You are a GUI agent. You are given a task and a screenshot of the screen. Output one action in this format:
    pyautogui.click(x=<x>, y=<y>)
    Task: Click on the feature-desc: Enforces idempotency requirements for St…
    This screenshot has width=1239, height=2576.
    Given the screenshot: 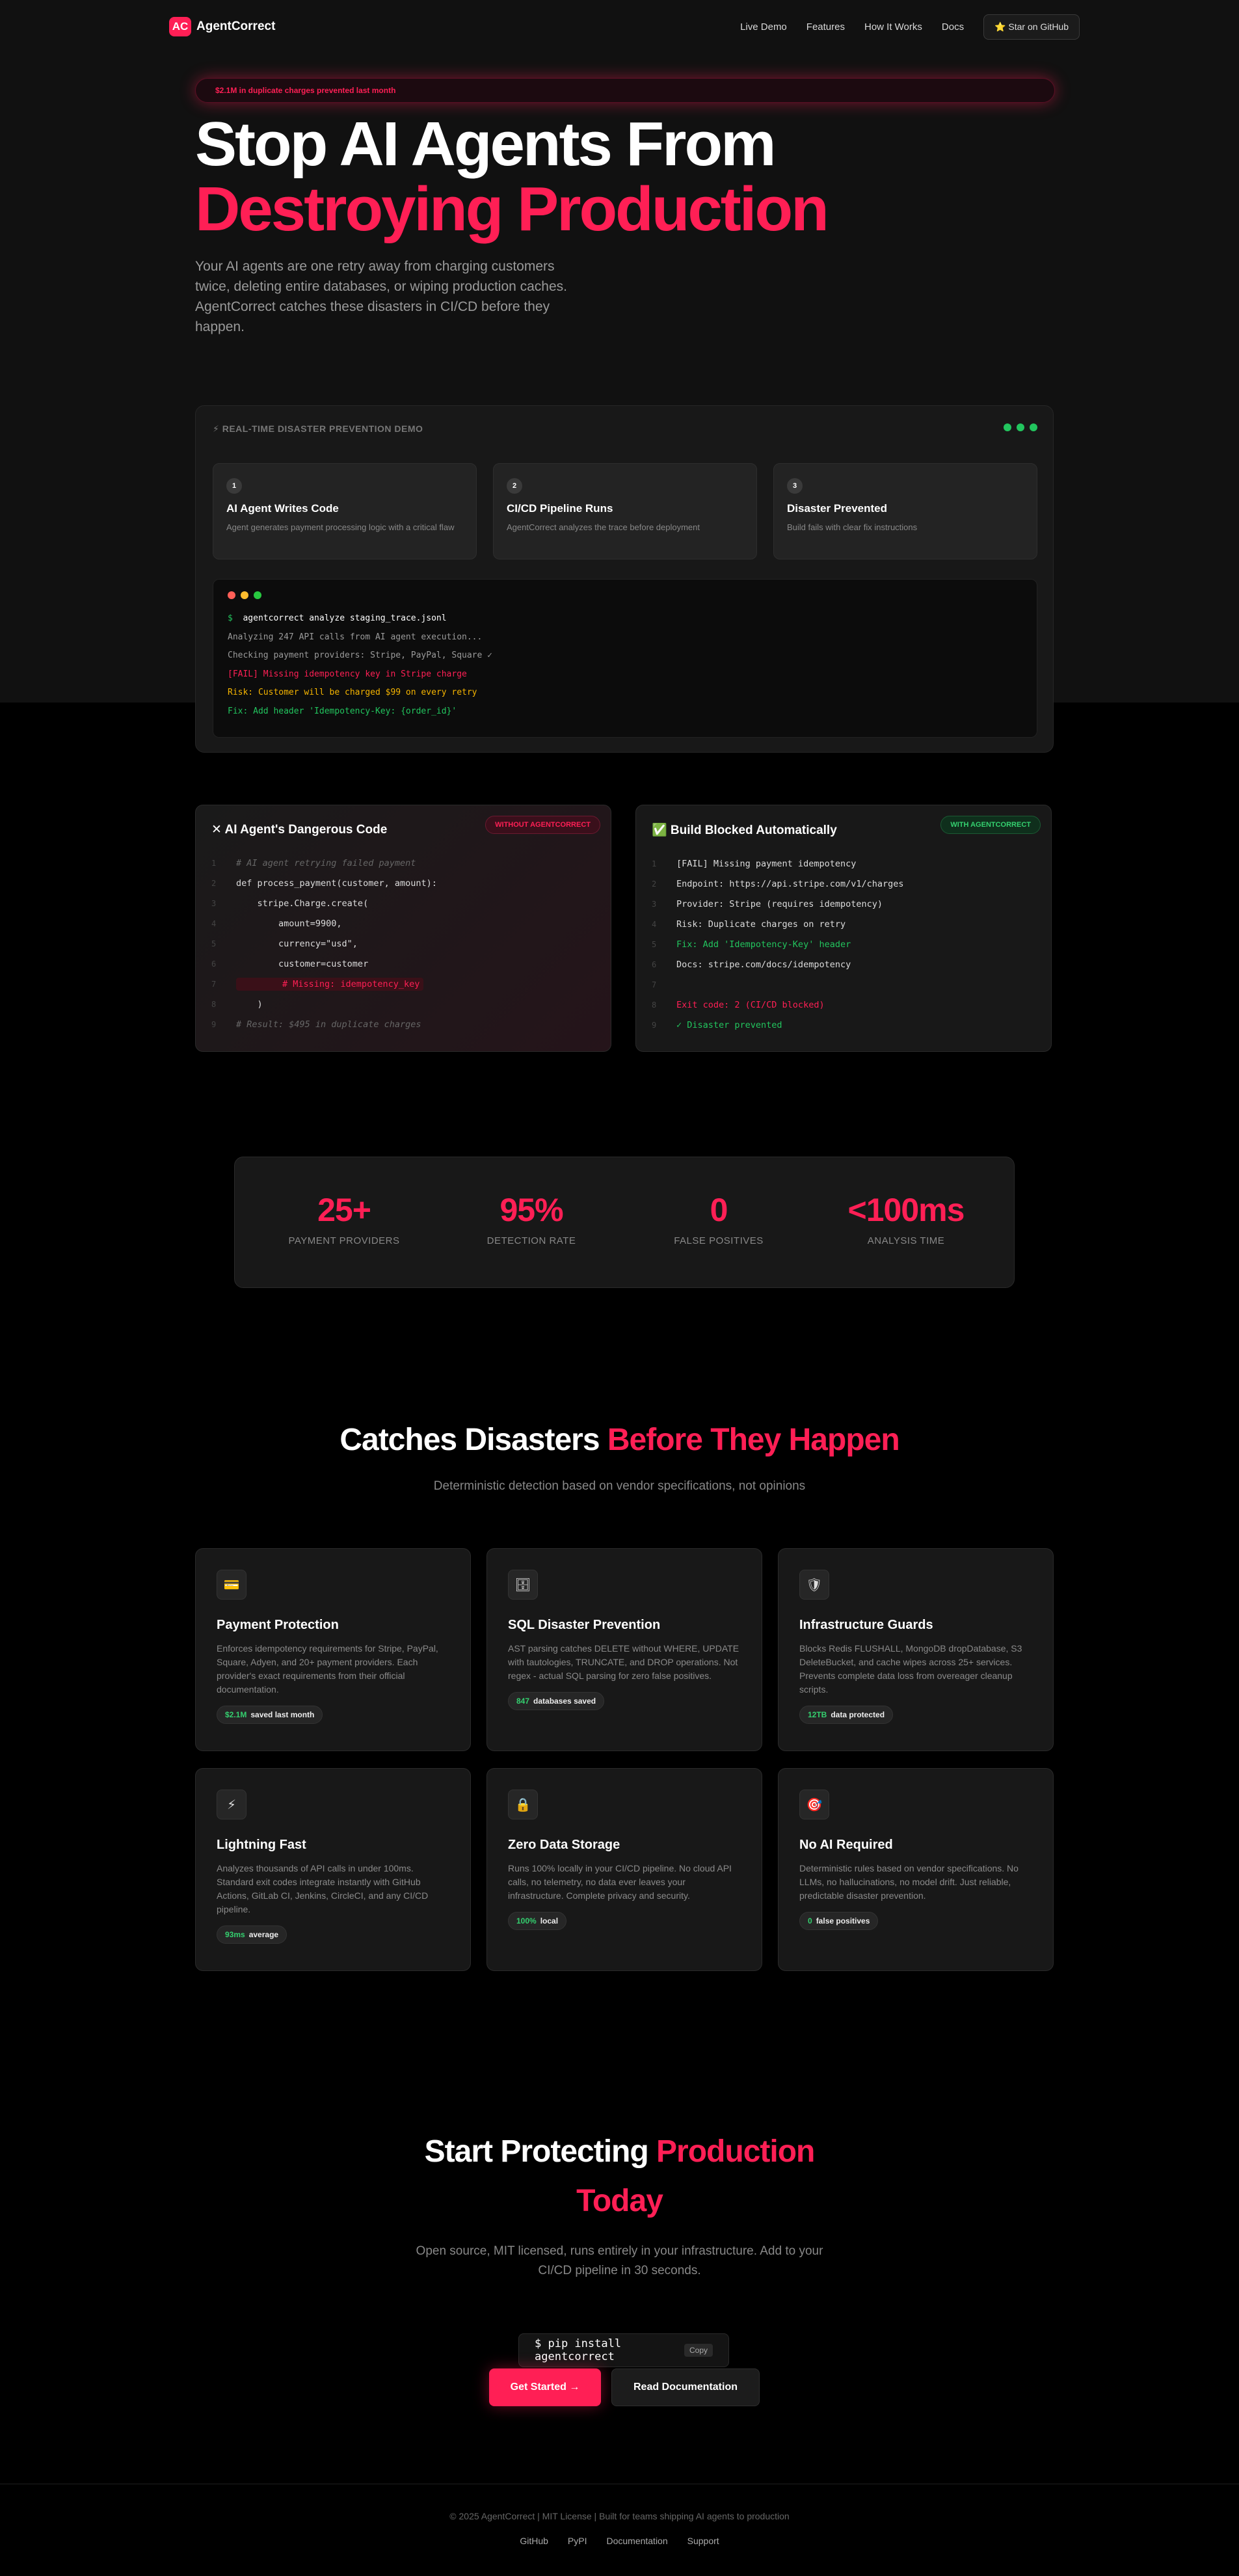 What is the action you would take?
    pyautogui.click(x=327, y=1669)
    